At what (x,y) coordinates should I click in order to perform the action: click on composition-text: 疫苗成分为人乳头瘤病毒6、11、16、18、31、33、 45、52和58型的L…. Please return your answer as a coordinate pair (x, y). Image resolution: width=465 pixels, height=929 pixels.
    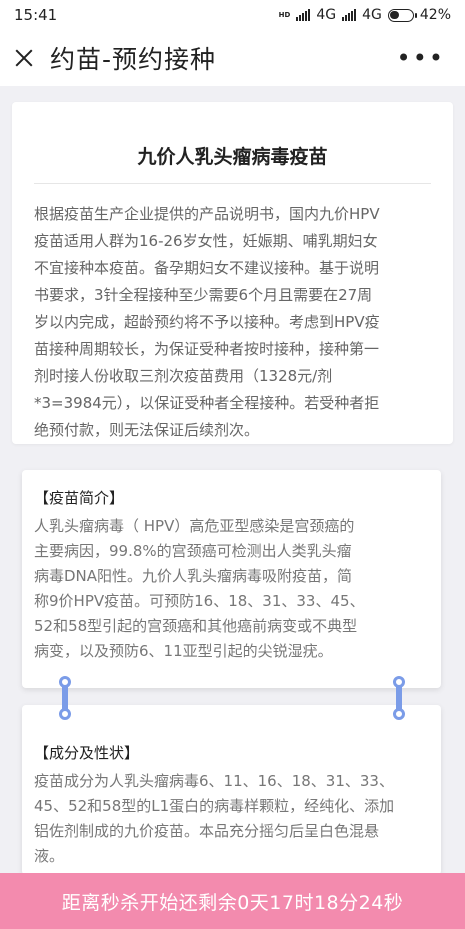
    Looking at the image, I should click on (231, 819).